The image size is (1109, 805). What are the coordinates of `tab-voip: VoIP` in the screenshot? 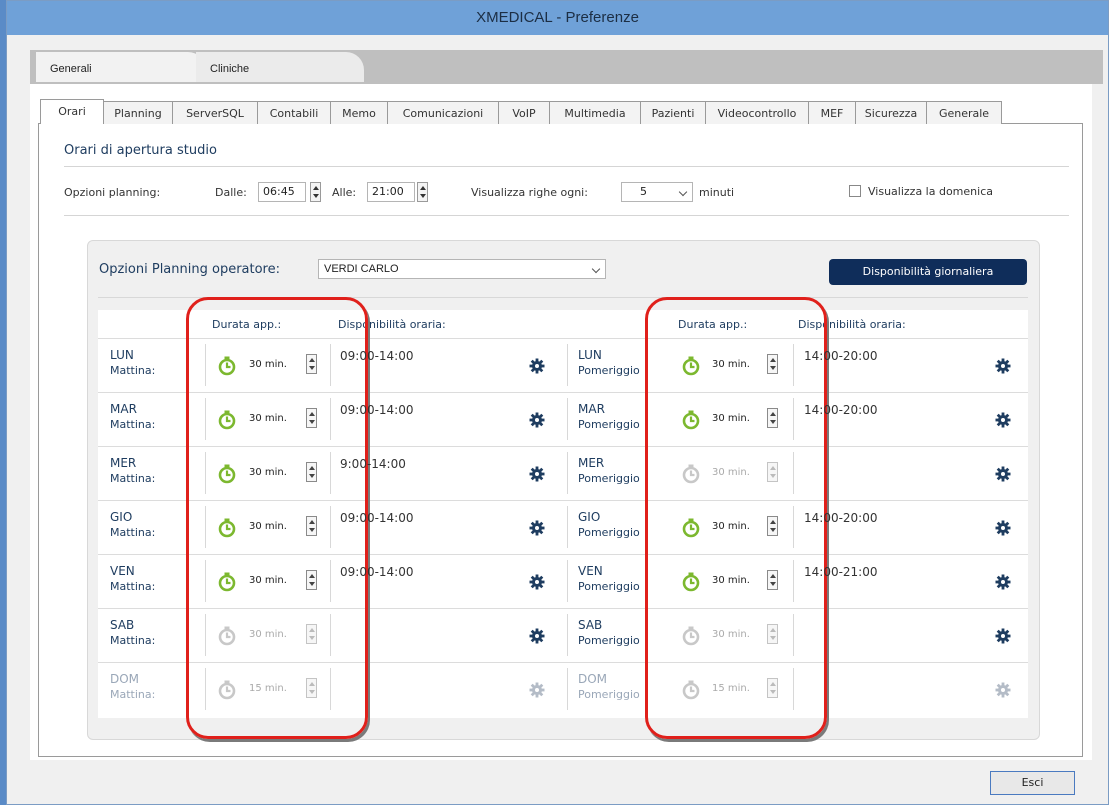 It's located at (524, 112).